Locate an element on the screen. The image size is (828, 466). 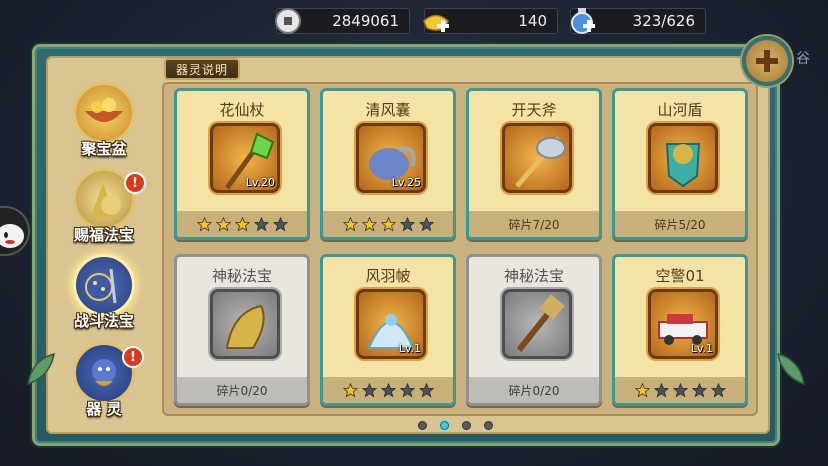
treasure-bowl-icon is located at coordinates (104, 113).